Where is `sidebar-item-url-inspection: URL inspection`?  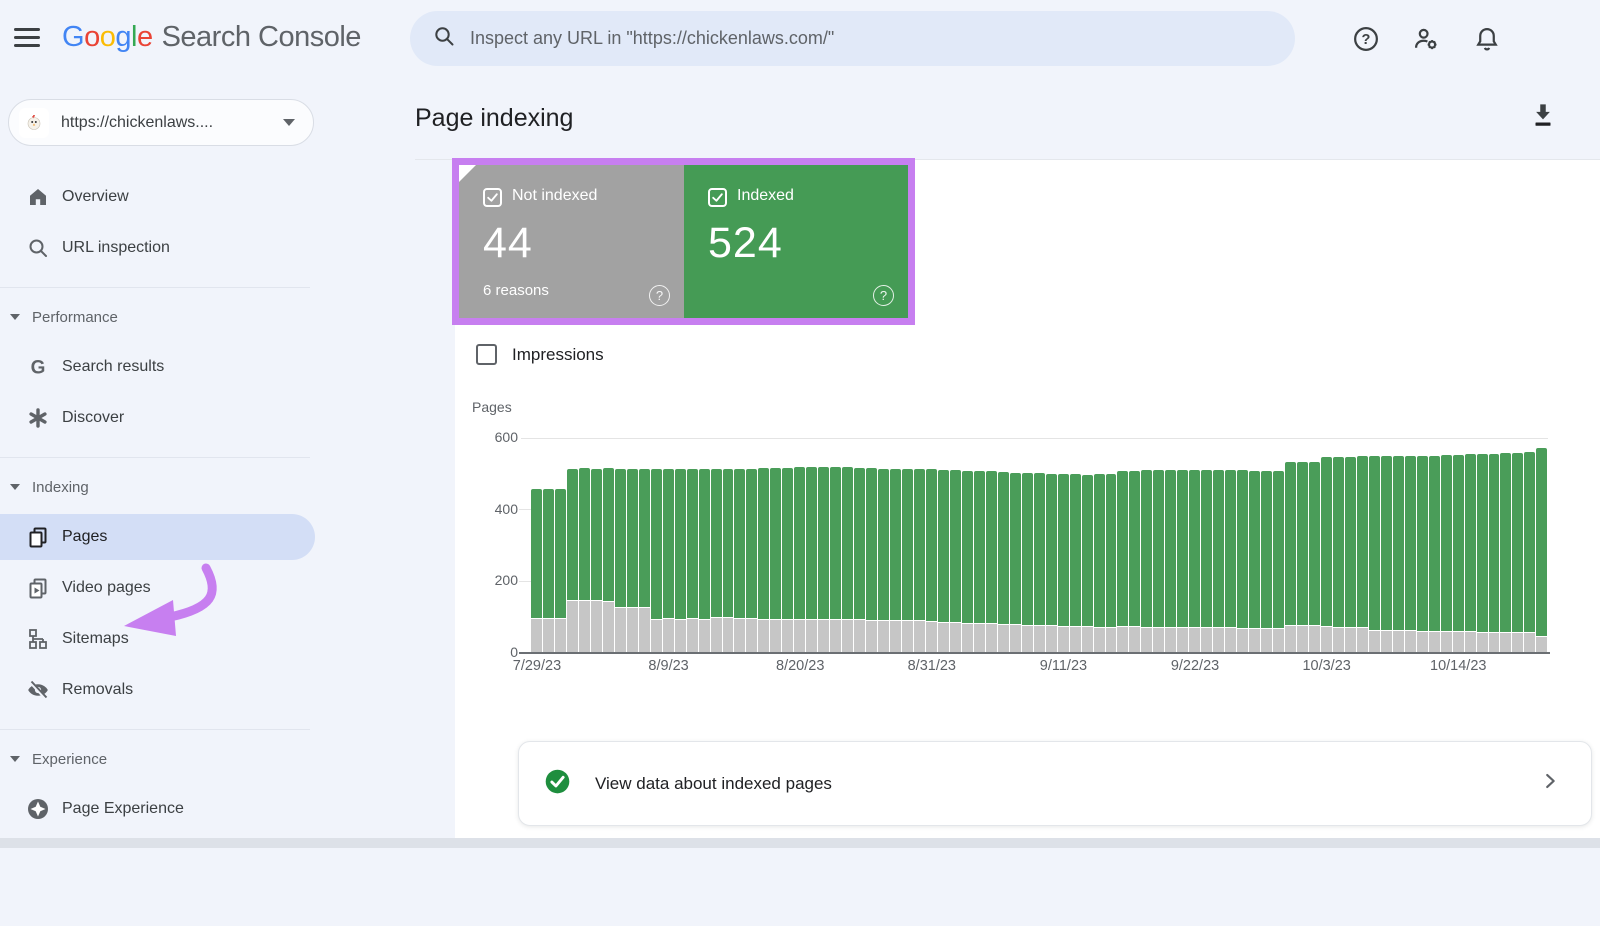 sidebar-item-url-inspection: URL inspection is located at coordinates (227, 247).